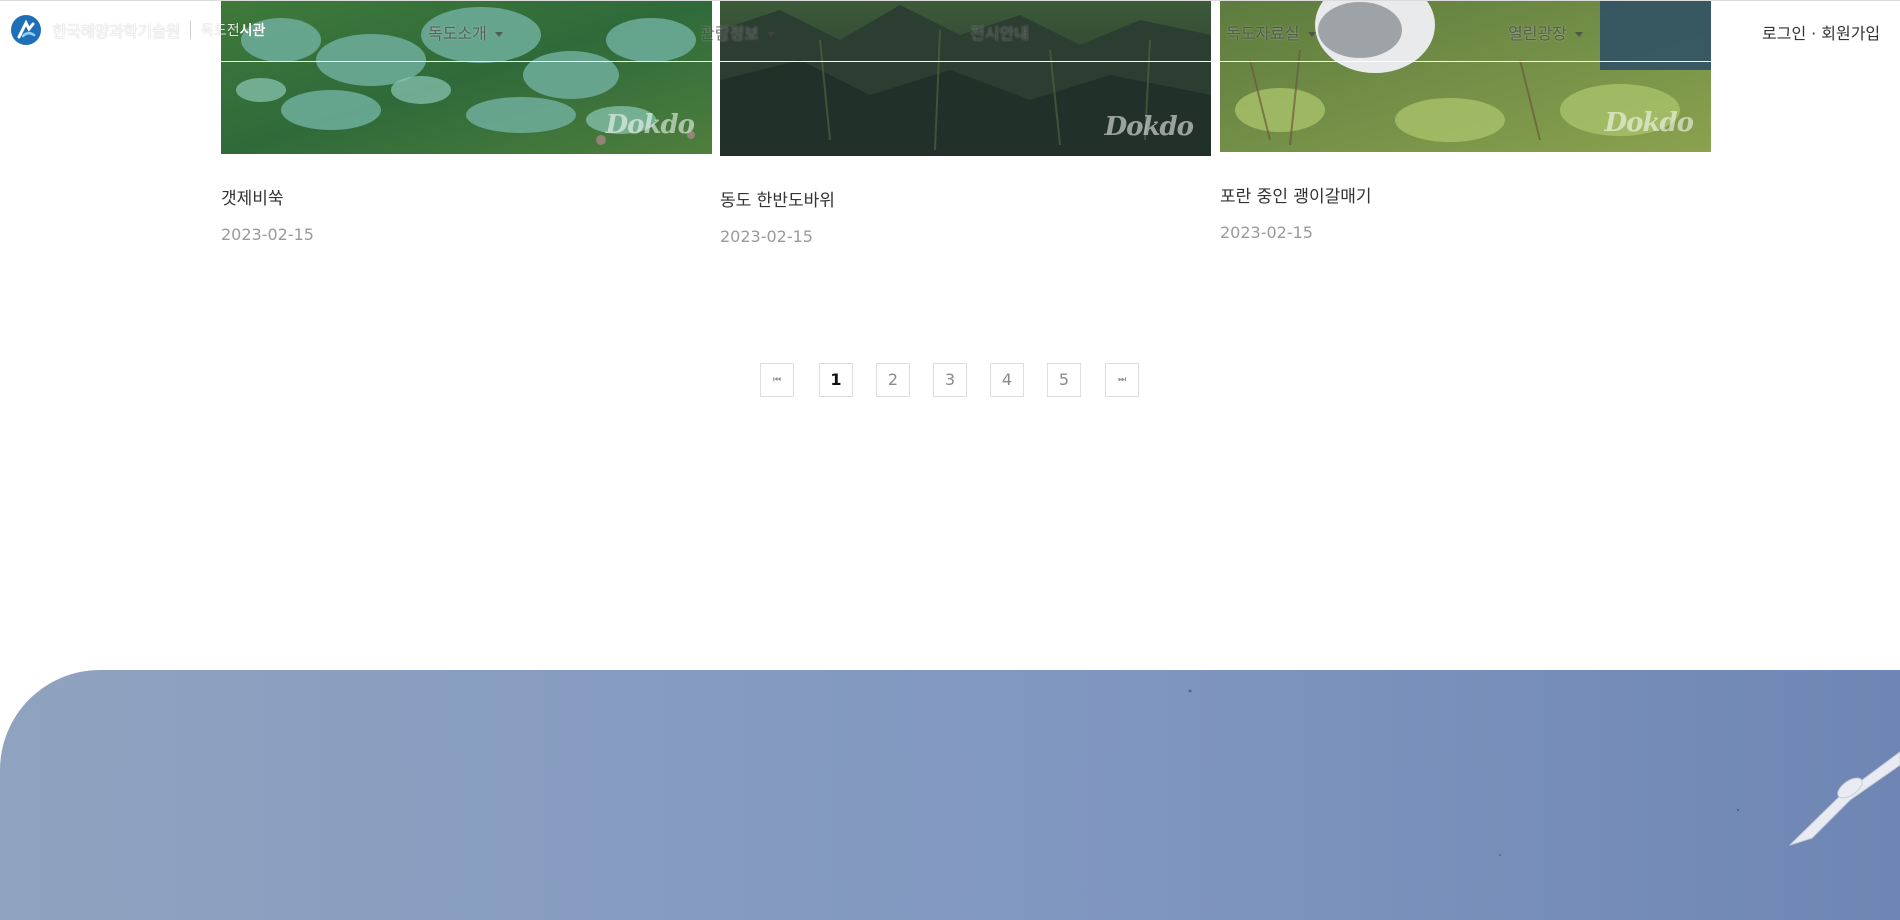 The width and height of the screenshot is (1900, 920). Describe the element at coordinates (1850, 33) in the screenshot. I see `signup-link: 회원가입` at that location.